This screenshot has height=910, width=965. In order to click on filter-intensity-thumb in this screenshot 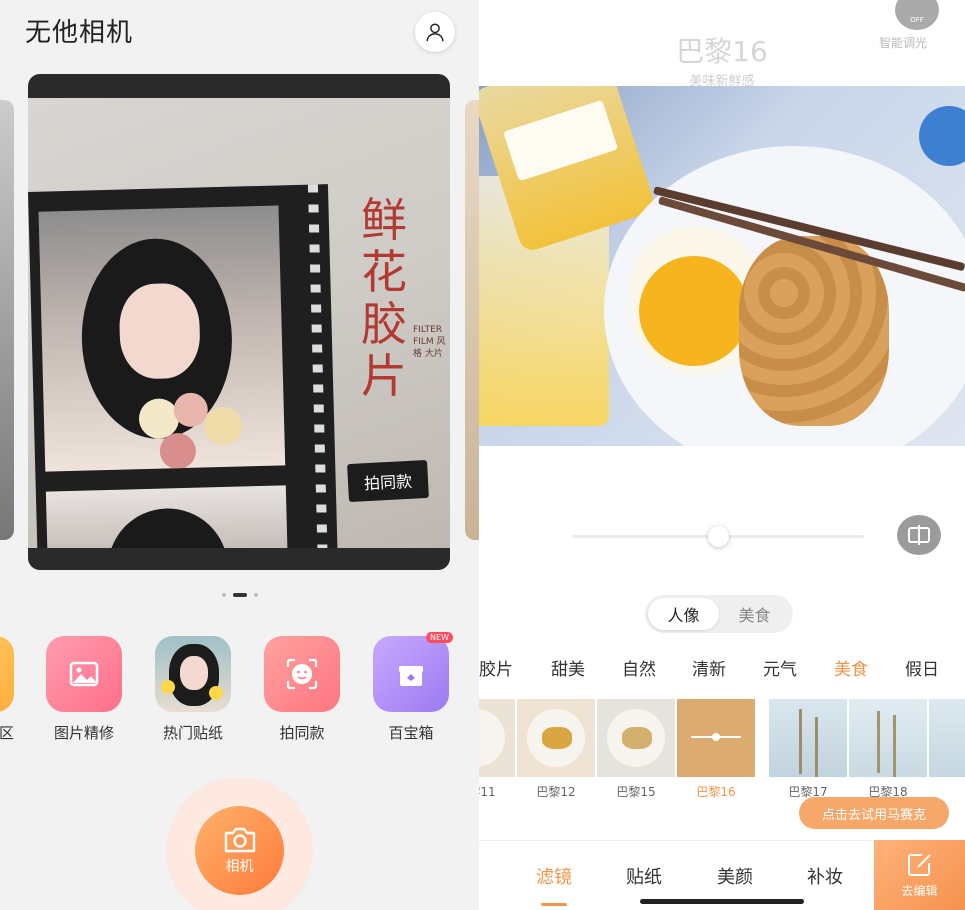, I will do `click(718, 536)`.